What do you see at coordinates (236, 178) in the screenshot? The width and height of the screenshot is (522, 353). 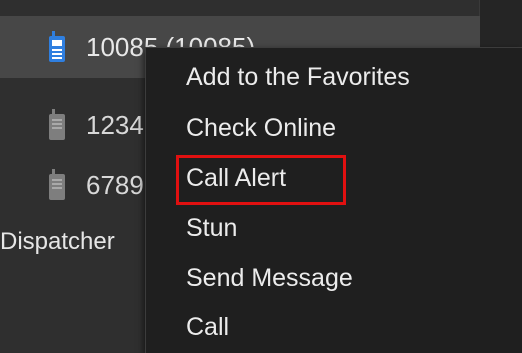 I see `menu-item-call-alert: Call Alert` at bounding box center [236, 178].